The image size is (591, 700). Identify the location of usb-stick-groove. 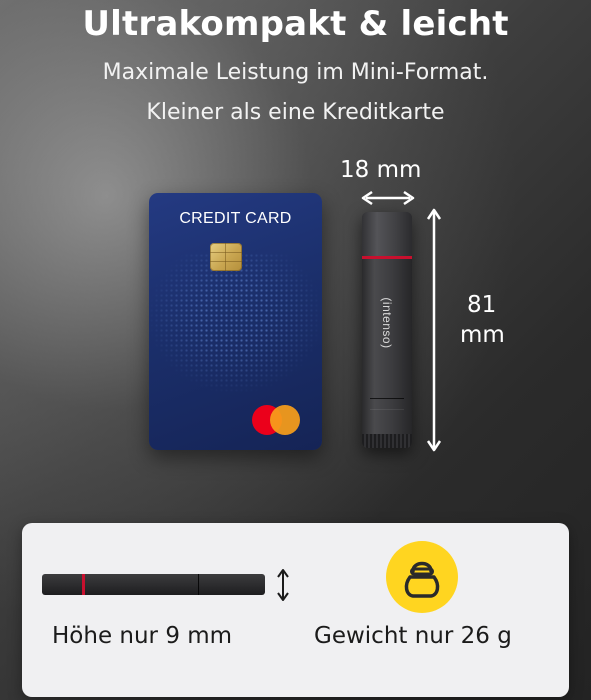
(387, 404).